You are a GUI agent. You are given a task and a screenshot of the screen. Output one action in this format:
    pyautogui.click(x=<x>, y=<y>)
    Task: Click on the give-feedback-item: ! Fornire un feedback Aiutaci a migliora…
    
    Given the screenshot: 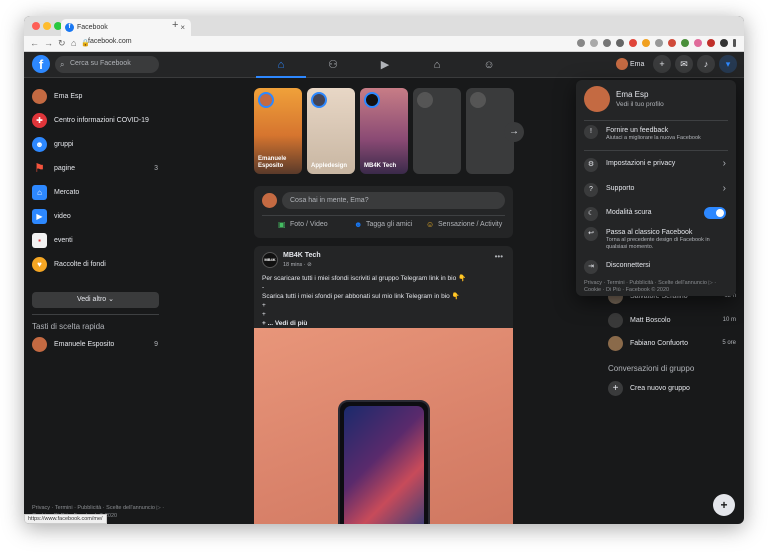 What is the action you would take?
    pyautogui.click(x=657, y=133)
    